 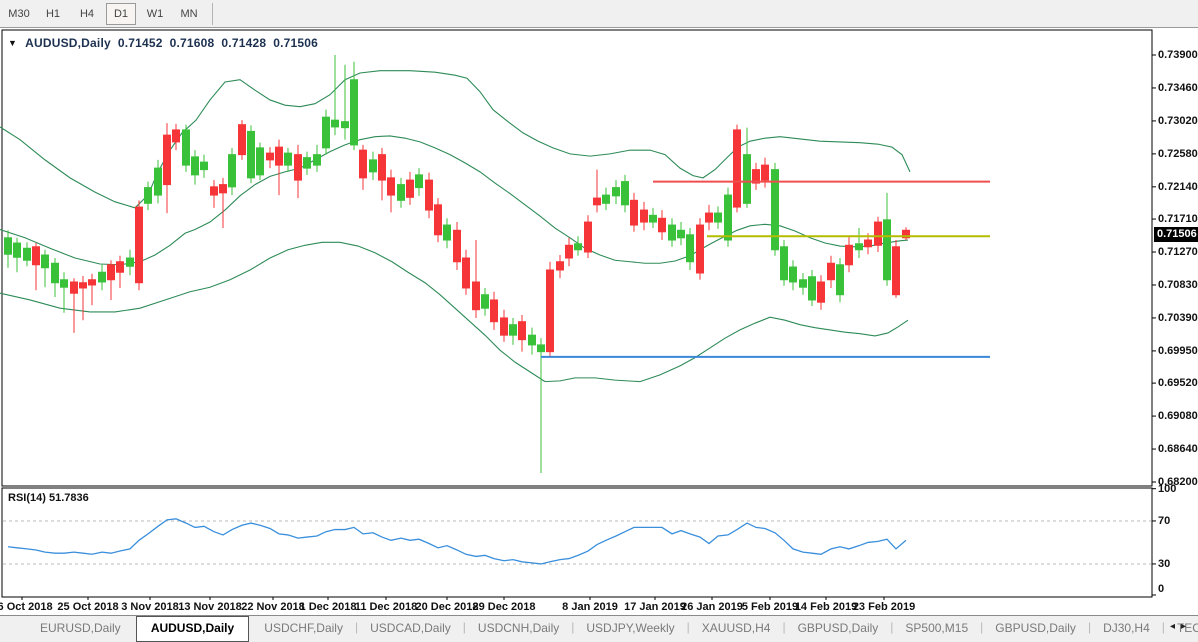 What do you see at coordinates (936, 628) in the screenshot?
I see `tab-sp500-m15: SP500,M15` at bounding box center [936, 628].